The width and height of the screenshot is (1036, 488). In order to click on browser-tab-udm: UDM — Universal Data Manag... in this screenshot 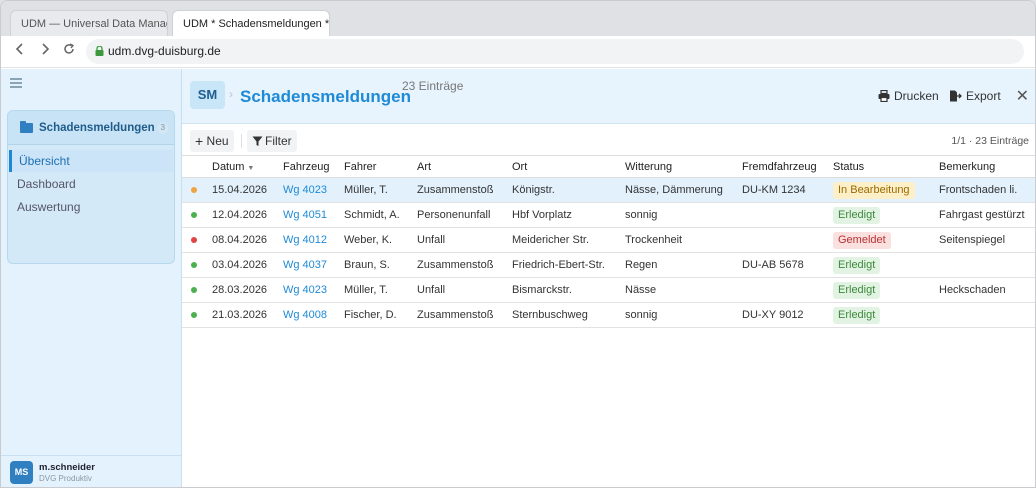, I will do `click(89, 23)`.